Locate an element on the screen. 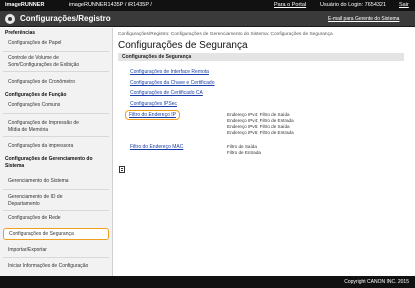 This screenshot has width=415, height=288. footer: Copyright CANON INC. 2015 is located at coordinates (207, 282).